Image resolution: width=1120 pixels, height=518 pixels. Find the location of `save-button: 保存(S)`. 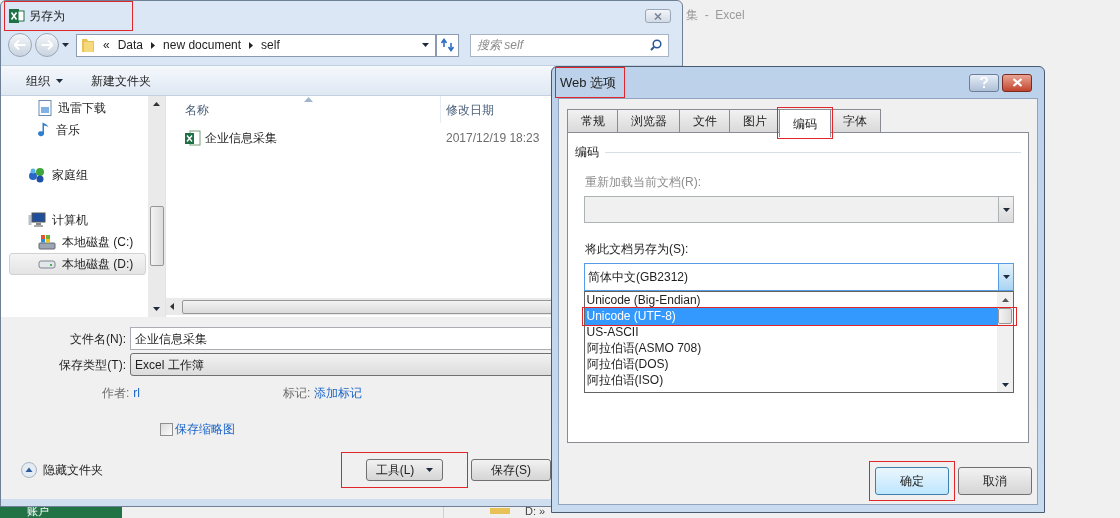

save-button: 保存(S) is located at coordinates (511, 470).